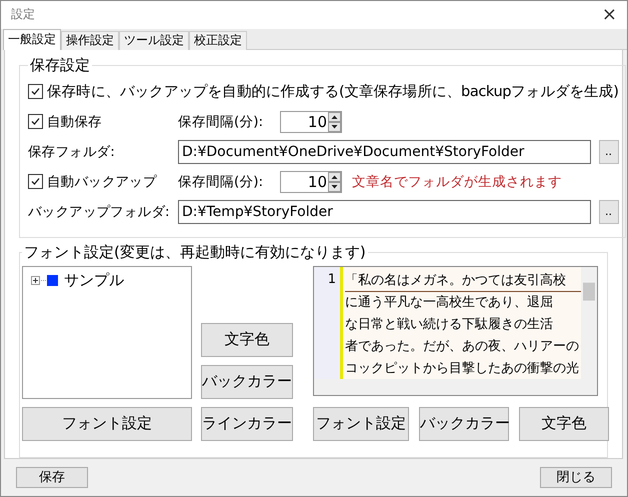 The image size is (628, 497). What do you see at coordinates (457, 181) in the screenshot?
I see `warning-text: 文章名でフォルダが生成されます` at bounding box center [457, 181].